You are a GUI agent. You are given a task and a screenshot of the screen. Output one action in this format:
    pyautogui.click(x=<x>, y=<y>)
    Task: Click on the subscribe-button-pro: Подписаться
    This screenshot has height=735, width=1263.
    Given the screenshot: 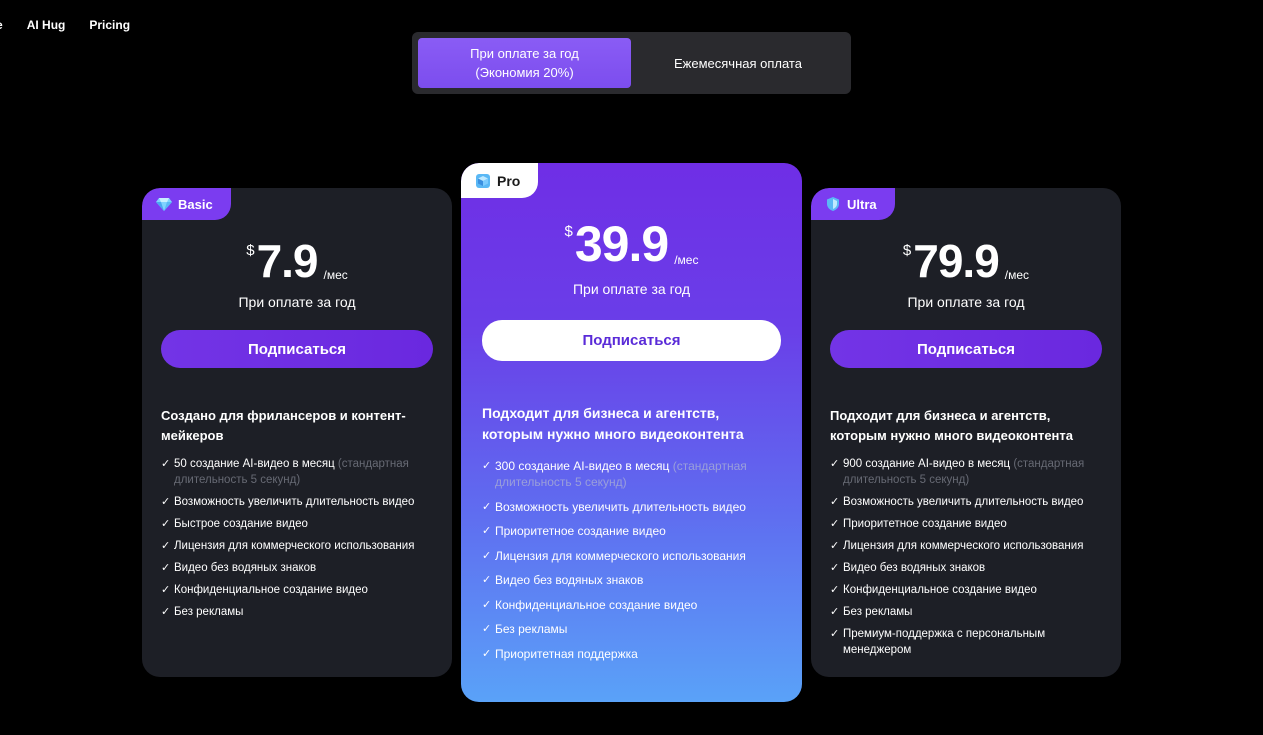 What is the action you would take?
    pyautogui.click(x=631, y=340)
    